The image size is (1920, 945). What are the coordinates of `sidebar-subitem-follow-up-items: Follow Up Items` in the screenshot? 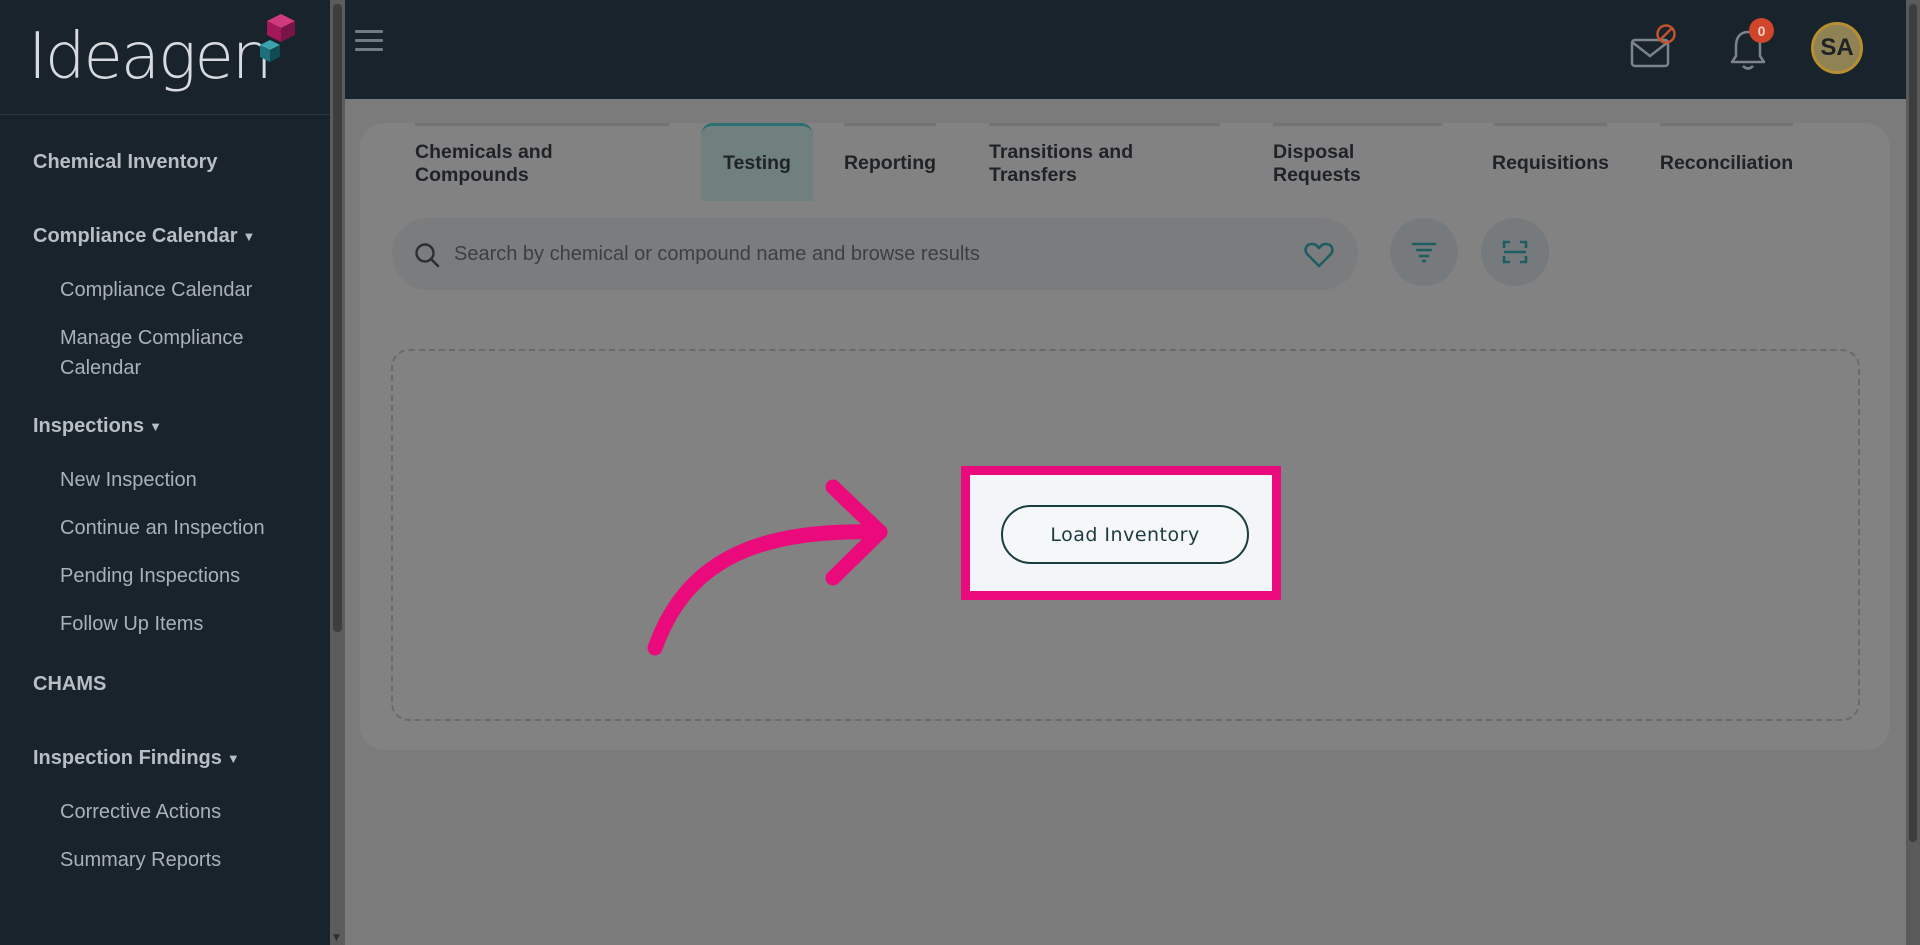 It's located at (165, 624).